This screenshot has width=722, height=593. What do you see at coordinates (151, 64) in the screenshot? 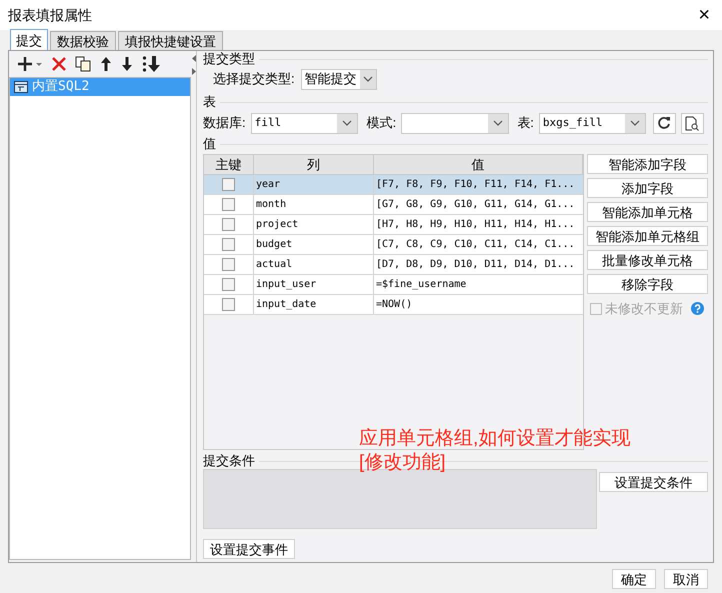
I see `move-to-bottom-icon` at bounding box center [151, 64].